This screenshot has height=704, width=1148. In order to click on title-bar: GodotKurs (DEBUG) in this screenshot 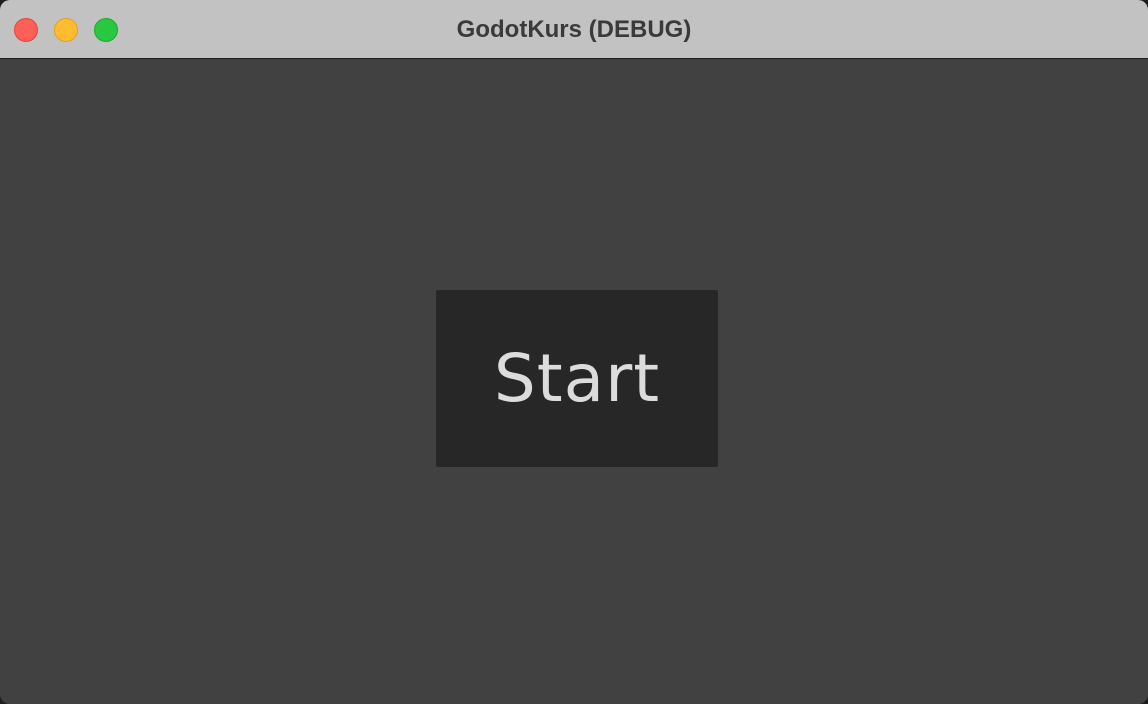, I will do `click(574, 29)`.